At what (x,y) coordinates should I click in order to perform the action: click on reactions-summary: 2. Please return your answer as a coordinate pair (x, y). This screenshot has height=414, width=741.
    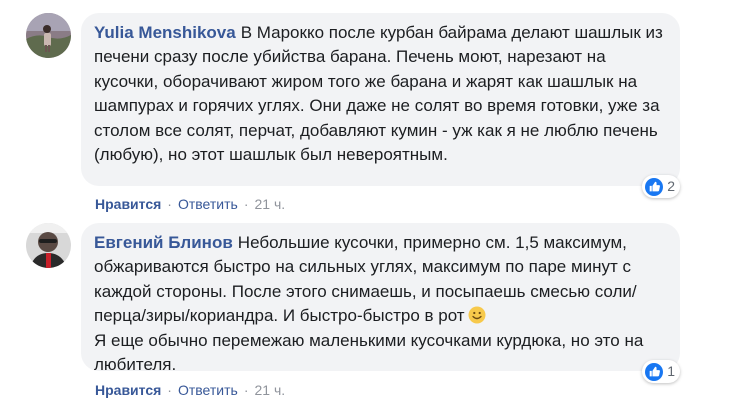
    Looking at the image, I should click on (661, 186).